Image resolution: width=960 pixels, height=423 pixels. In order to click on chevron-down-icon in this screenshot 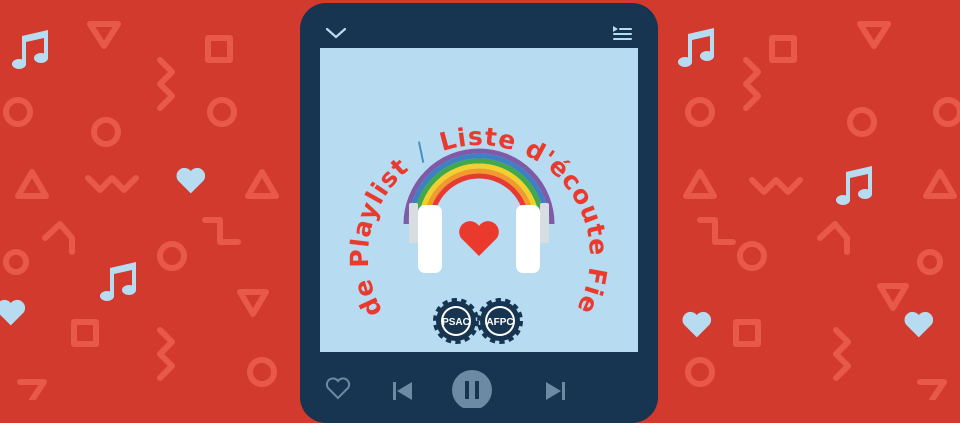, I will do `click(336, 33)`.